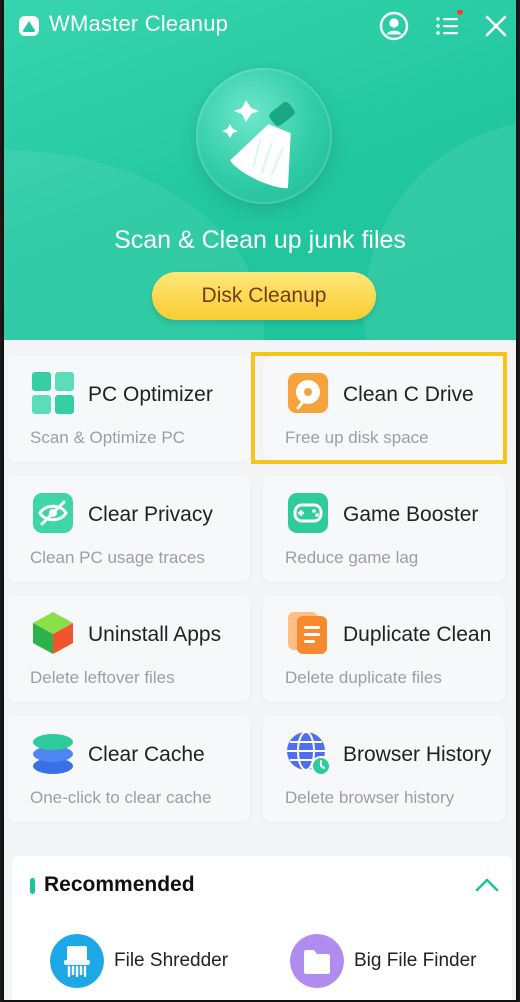  I want to click on tool-description: One-click to clear cache, so click(121, 797).